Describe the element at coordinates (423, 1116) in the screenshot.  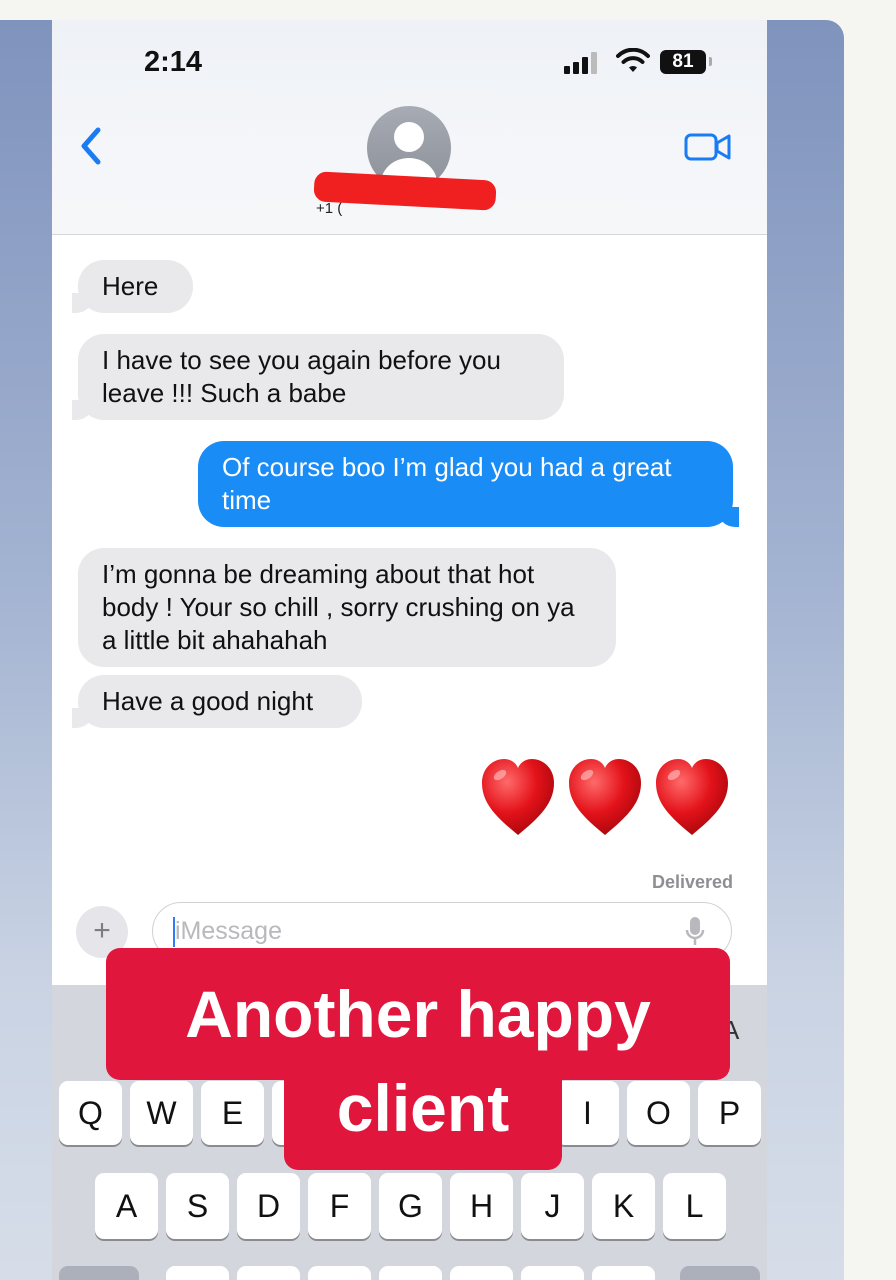
I see `caption-line-2: client` at that location.